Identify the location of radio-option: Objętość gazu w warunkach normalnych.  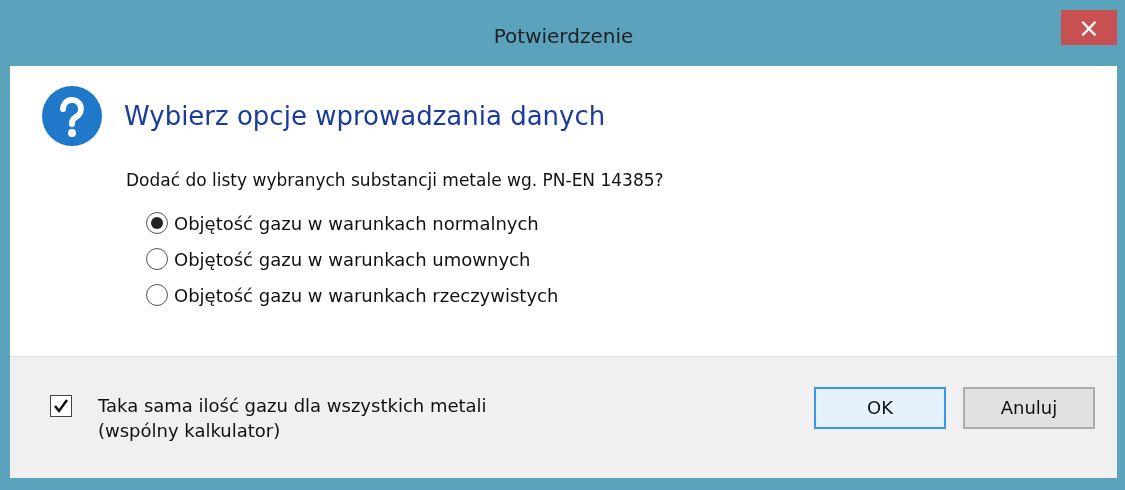
(631, 223).